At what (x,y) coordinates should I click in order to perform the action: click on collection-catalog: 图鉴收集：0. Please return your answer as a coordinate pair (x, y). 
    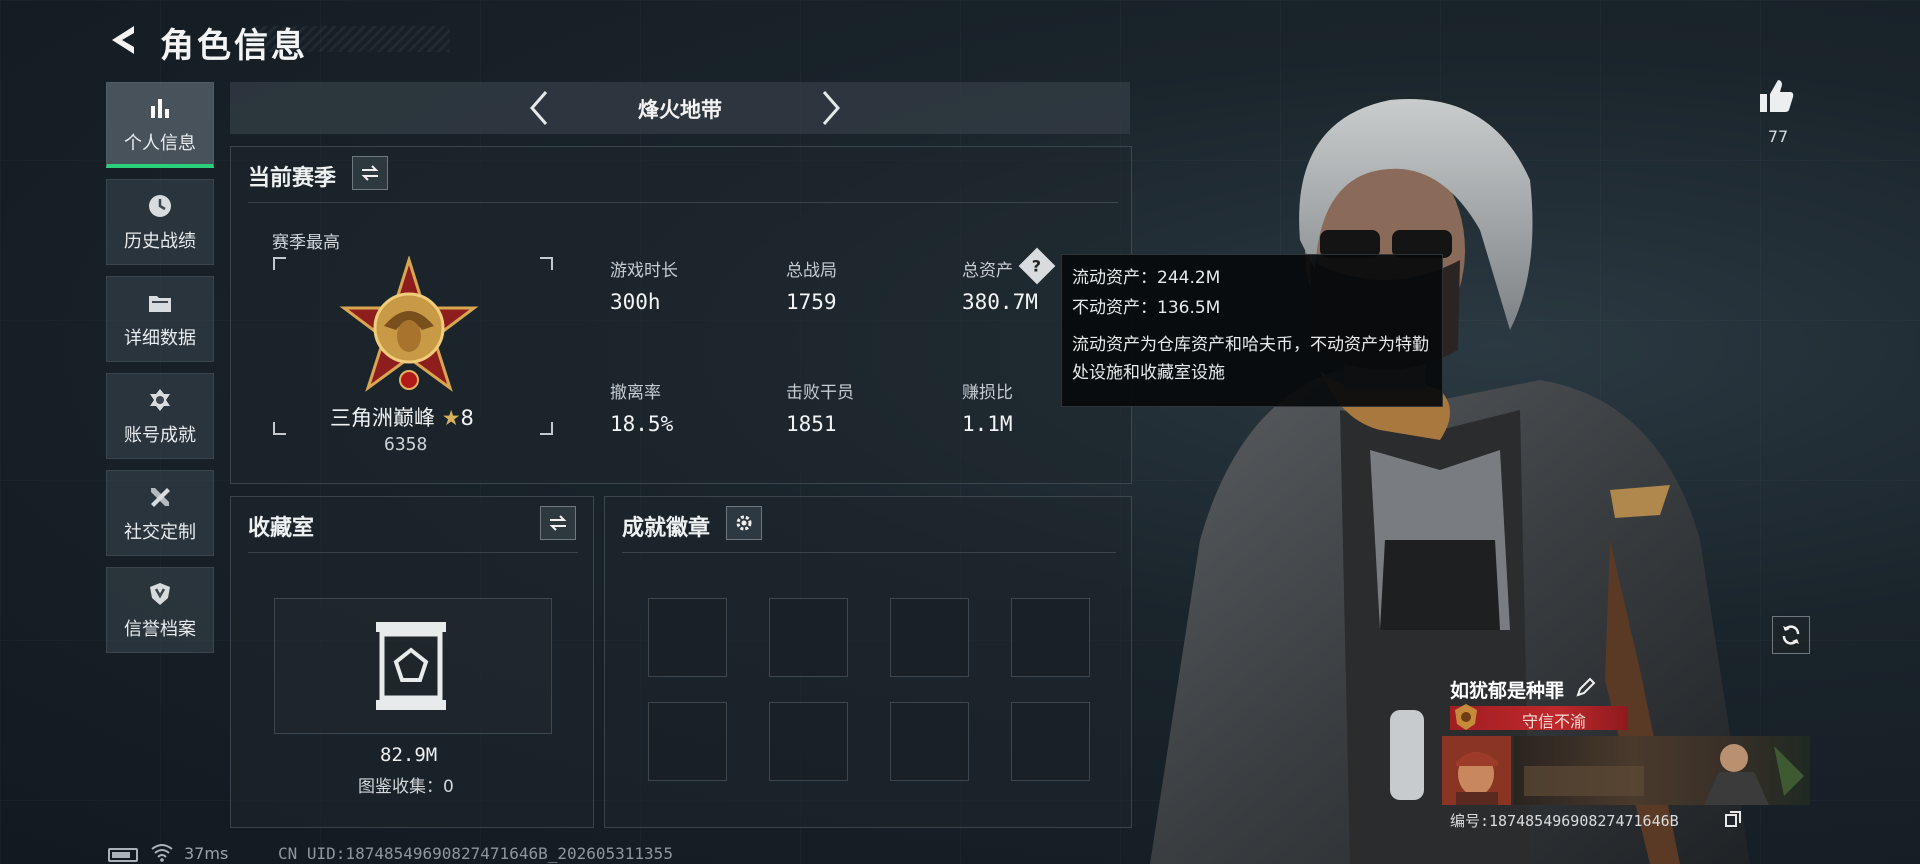
    Looking at the image, I should click on (406, 787).